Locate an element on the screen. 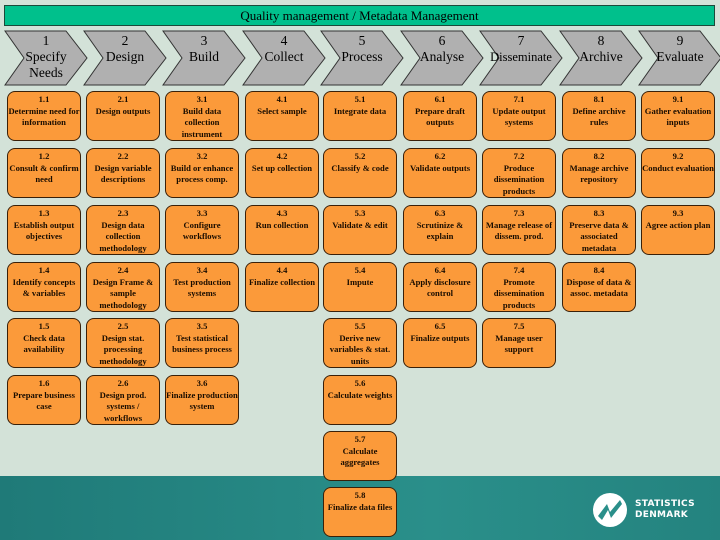 The width and height of the screenshot is (720, 540). phase-3-chevron: 3 Build is located at coordinates (204, 58).